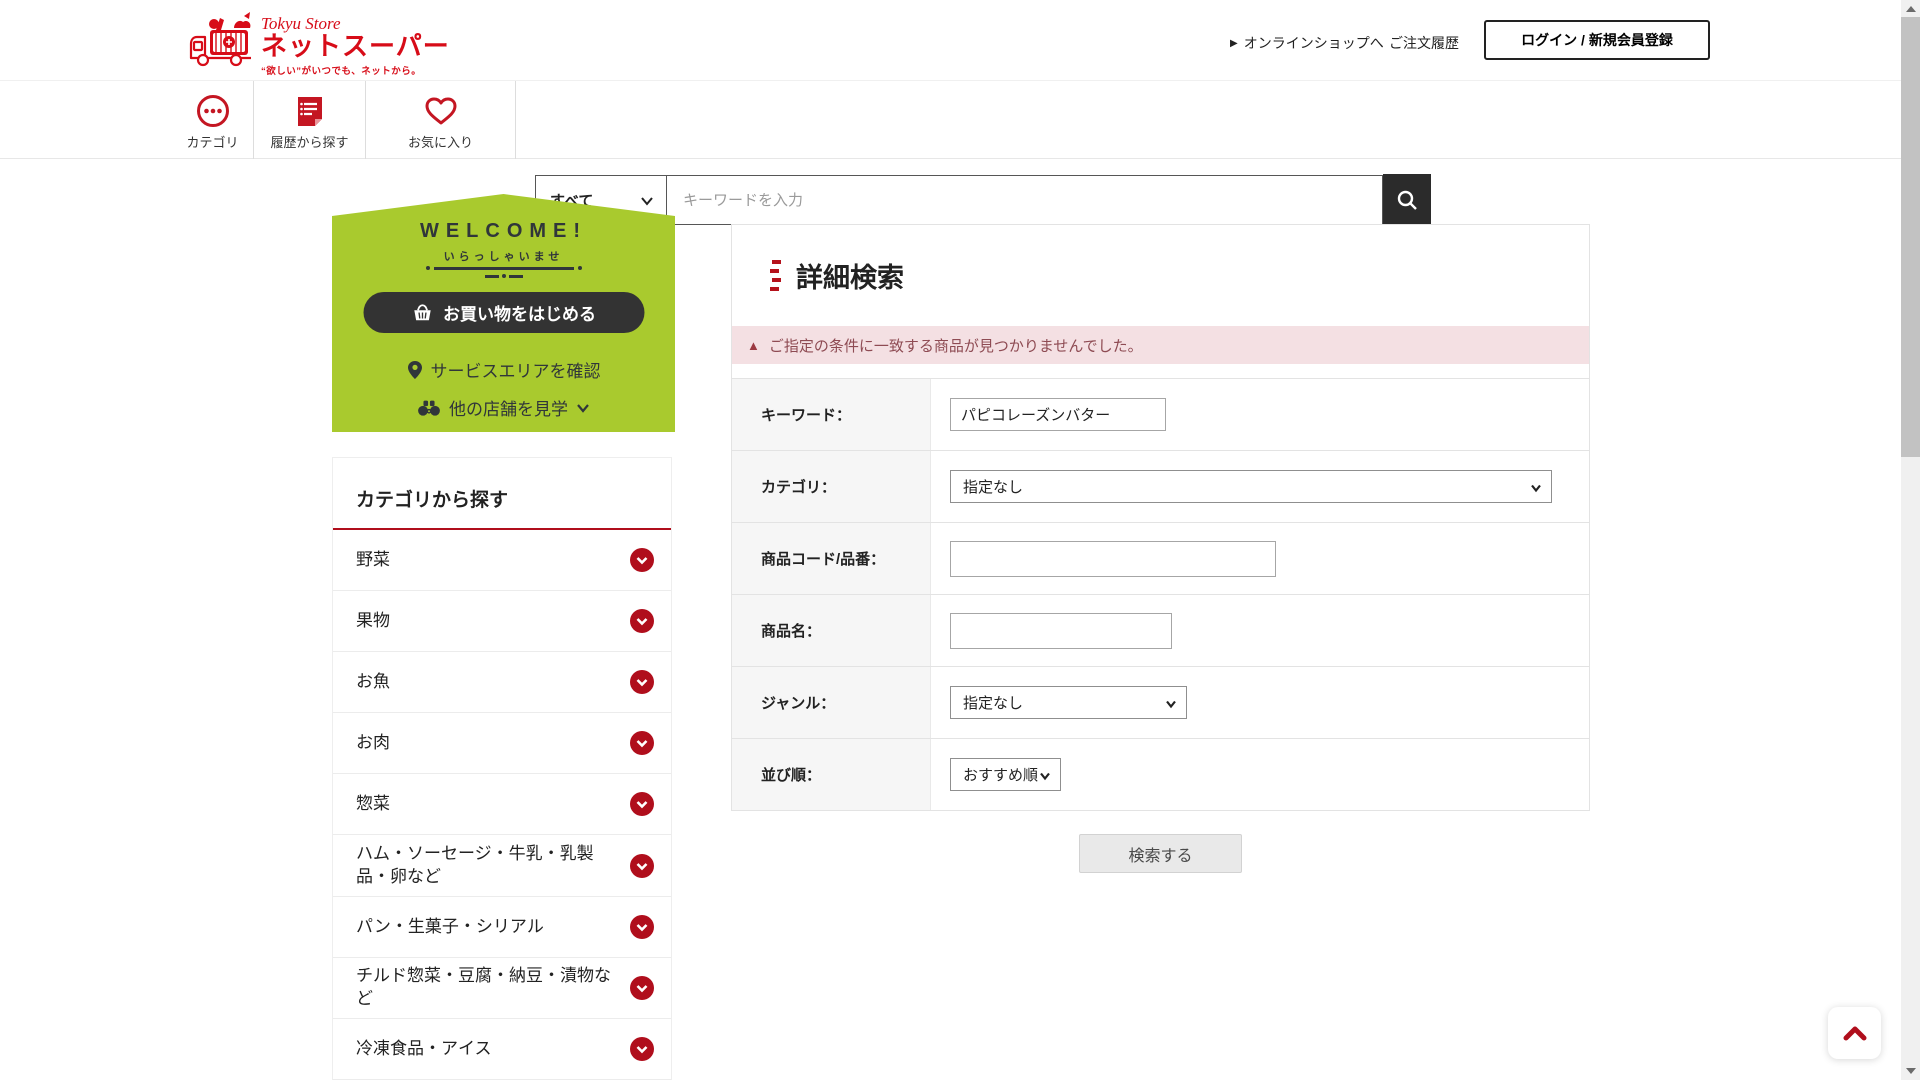 The height and width of the screenshot is (1080, 1920). What do you see at coordinates (831, 414) in the screenshot?
I see `keyword-label: キーワード：` at bounding box center [831, 414].